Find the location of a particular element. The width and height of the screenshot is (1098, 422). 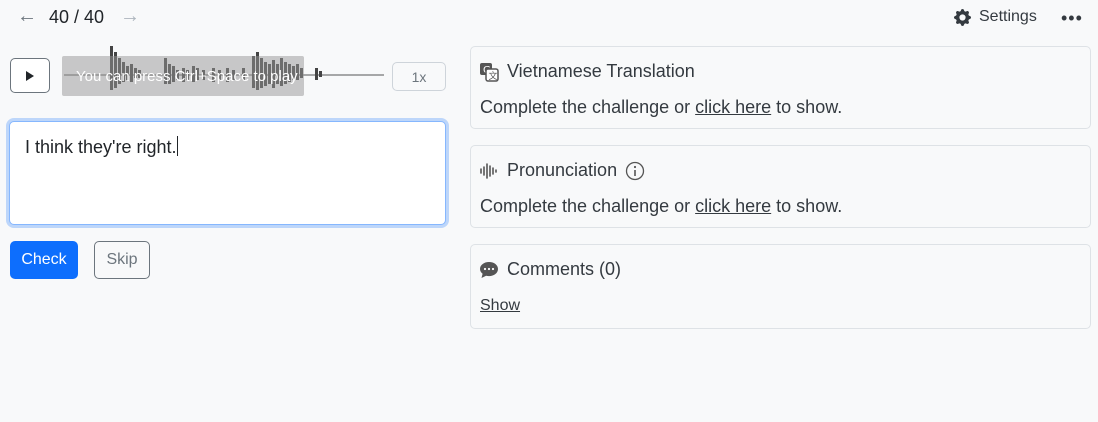

soundwave-icon is located at coordinates (488, 170).